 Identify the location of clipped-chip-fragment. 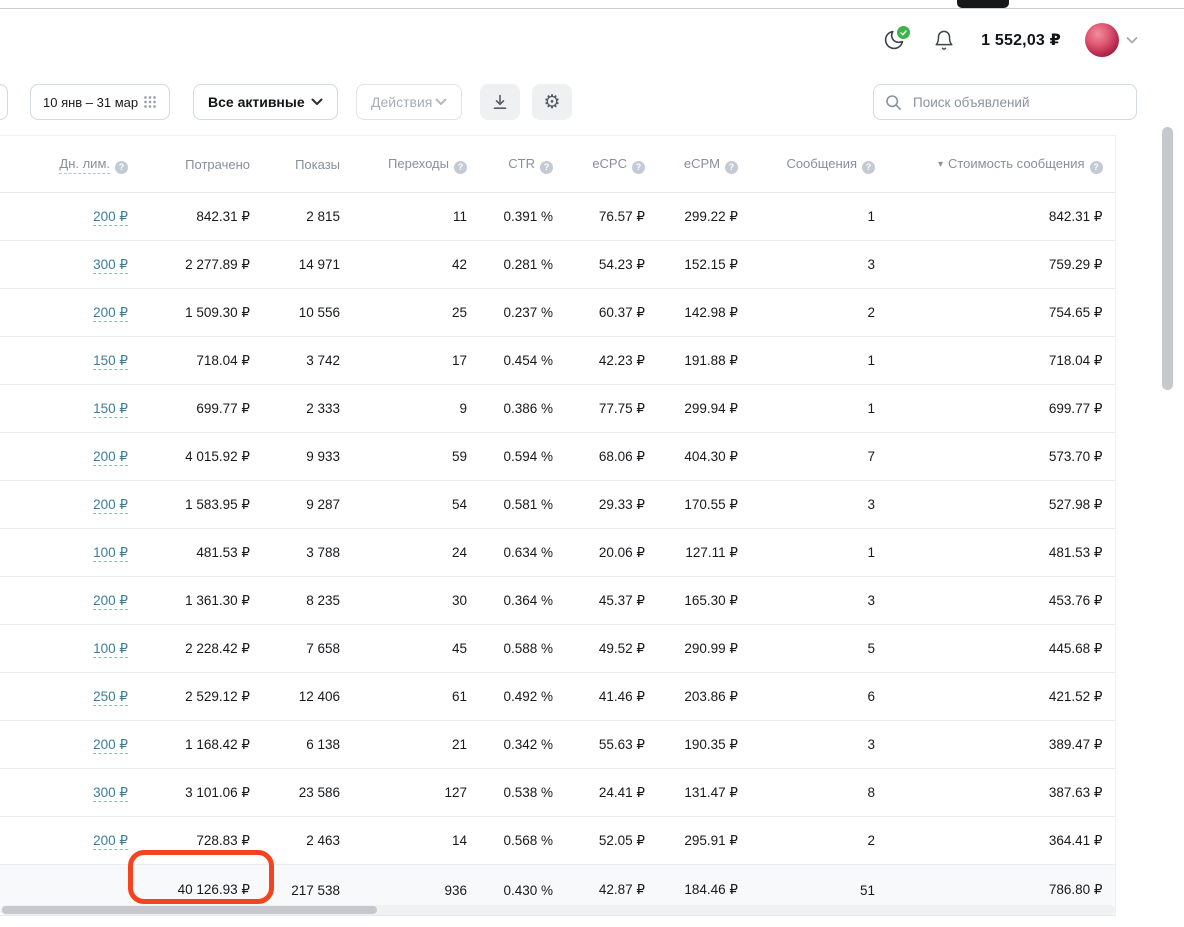
(4, 102).